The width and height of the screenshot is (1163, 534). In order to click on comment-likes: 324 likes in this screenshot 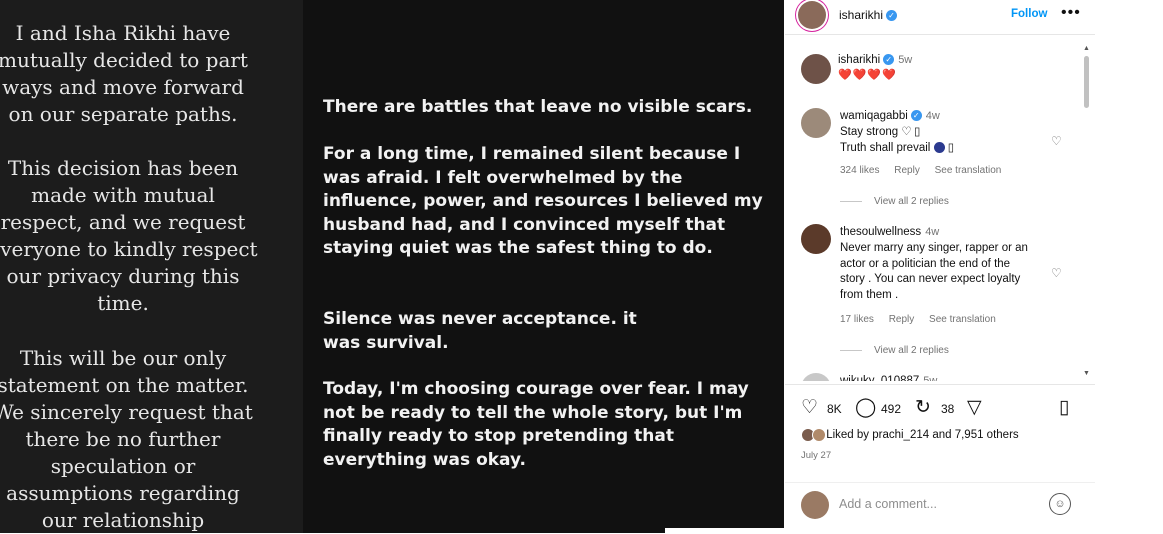, I will do `click(859, 170)`.